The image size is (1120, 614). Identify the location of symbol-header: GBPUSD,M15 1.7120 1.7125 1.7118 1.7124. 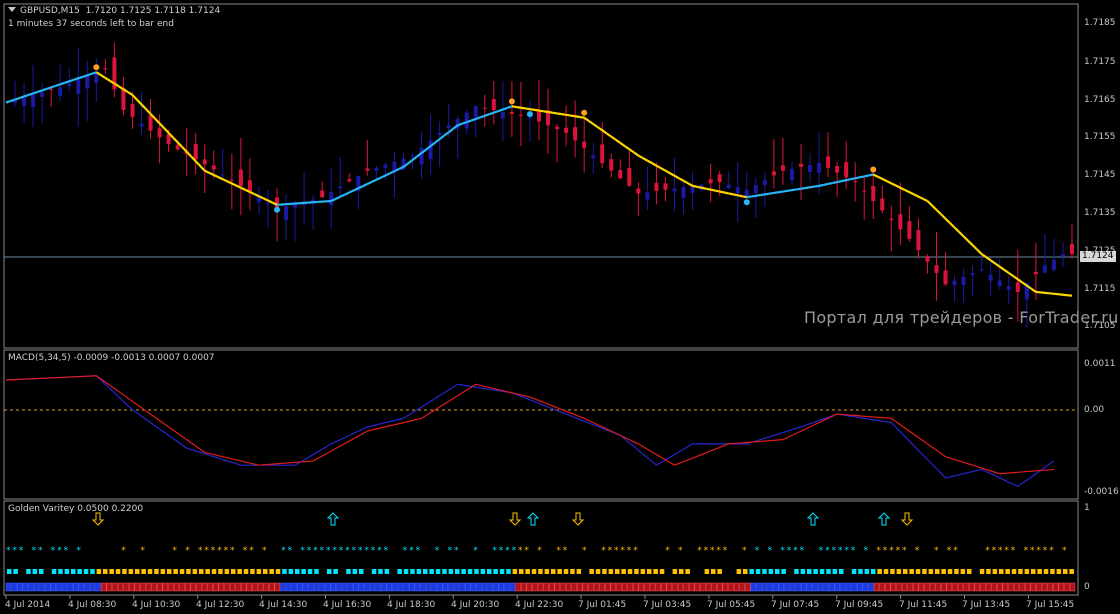
(114, 11).